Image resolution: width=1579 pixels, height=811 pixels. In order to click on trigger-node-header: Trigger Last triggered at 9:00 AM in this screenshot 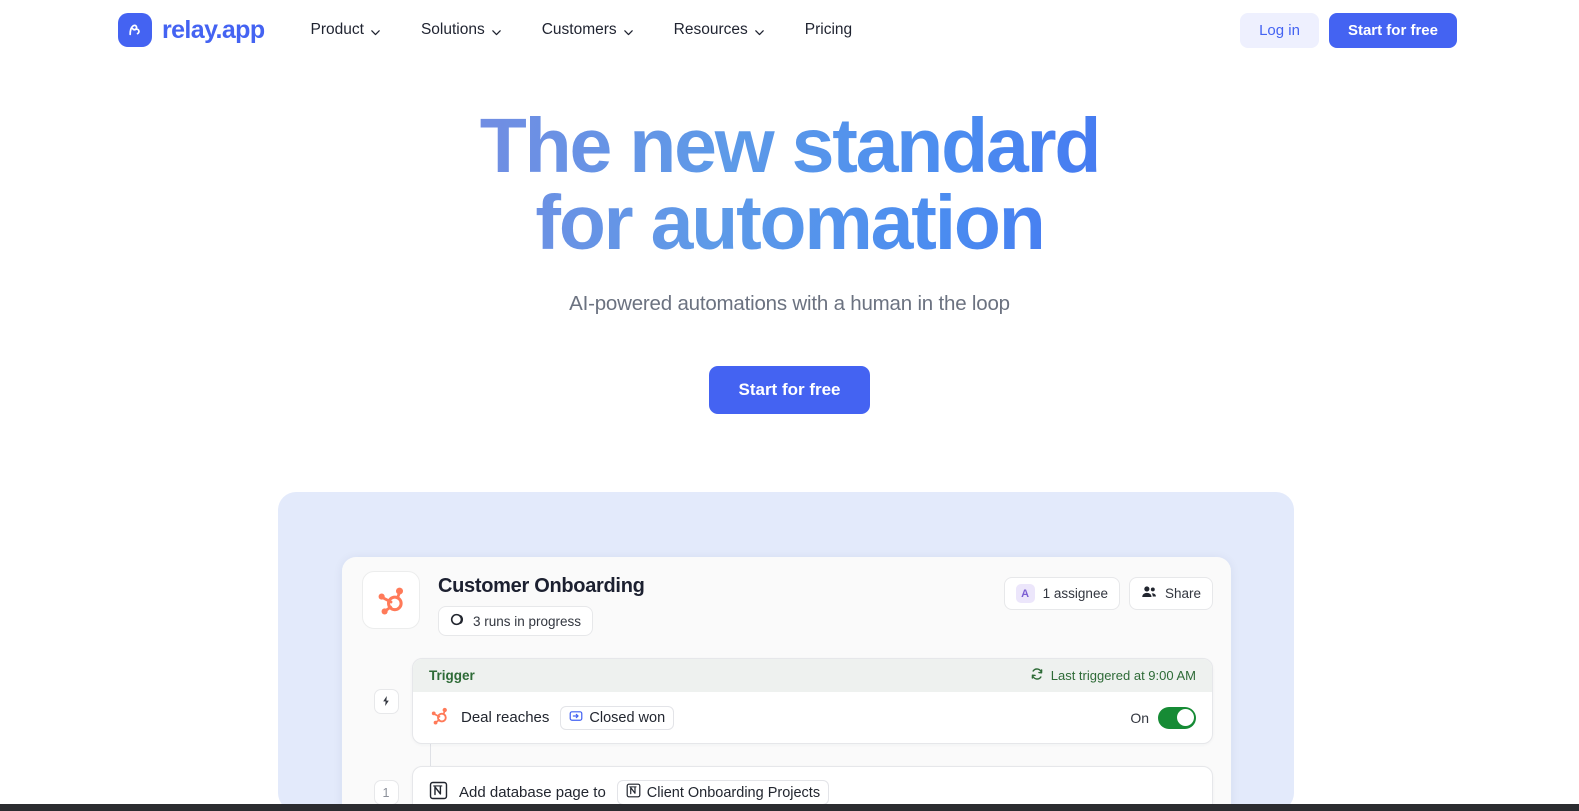, I will do `click(812, 675)`.